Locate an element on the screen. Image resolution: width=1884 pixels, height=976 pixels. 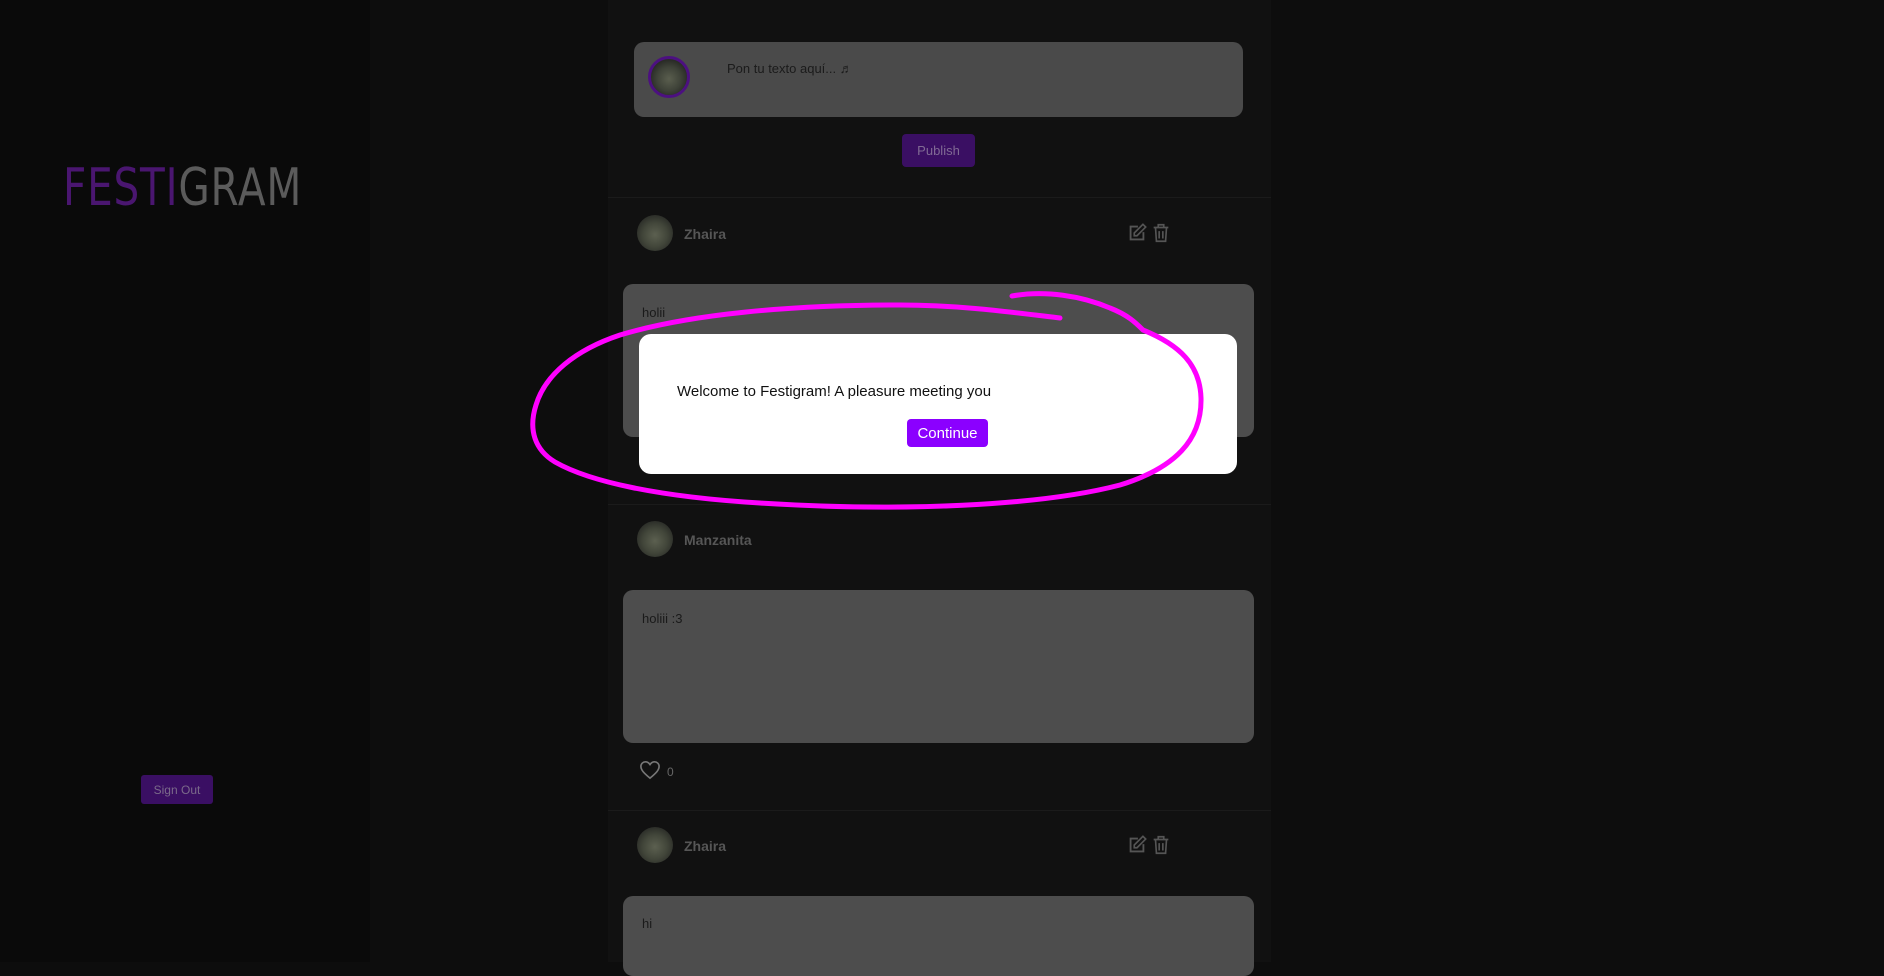
festigram-logo: FESTIGRAM is located at coordinates (183, 188).